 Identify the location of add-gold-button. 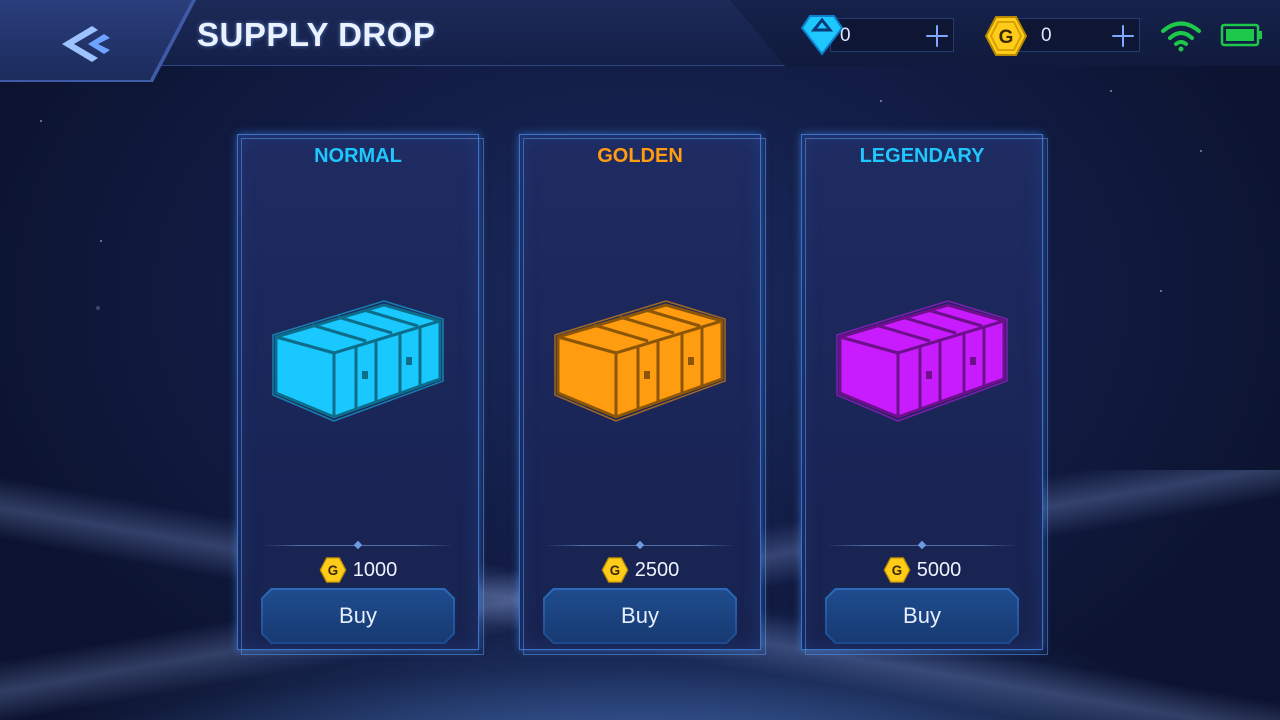
(1123, 36).